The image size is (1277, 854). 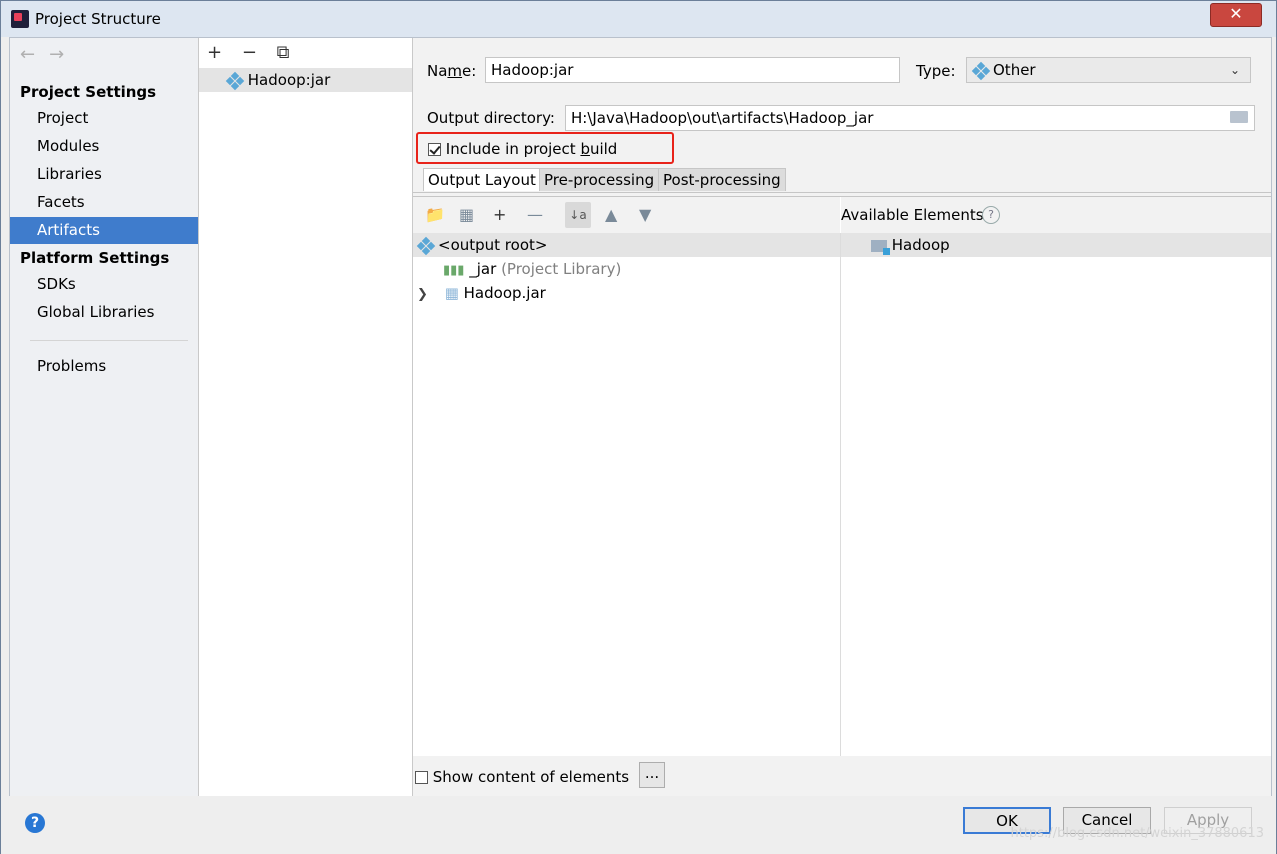 I want to click on available-elements-header: Available Elements ?, so click(x=1056, y=215).